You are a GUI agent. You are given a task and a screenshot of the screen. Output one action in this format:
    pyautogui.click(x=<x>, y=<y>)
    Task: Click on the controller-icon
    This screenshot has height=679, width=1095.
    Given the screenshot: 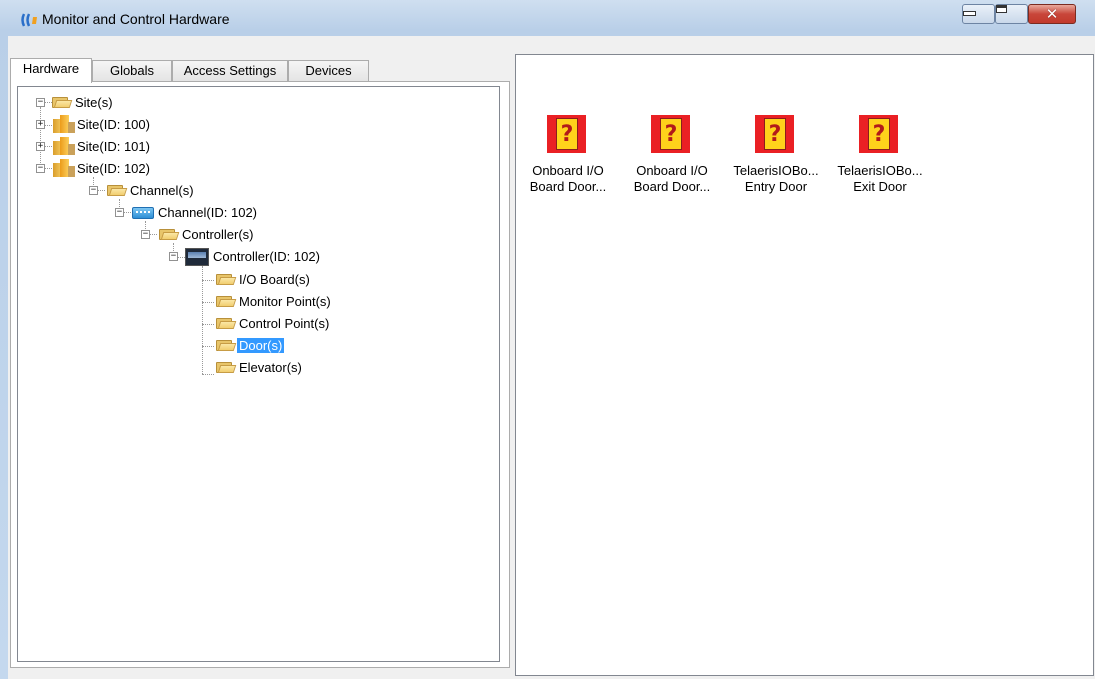 What is the action you would take?
    pyautogui.click(x=197, y=257)
    